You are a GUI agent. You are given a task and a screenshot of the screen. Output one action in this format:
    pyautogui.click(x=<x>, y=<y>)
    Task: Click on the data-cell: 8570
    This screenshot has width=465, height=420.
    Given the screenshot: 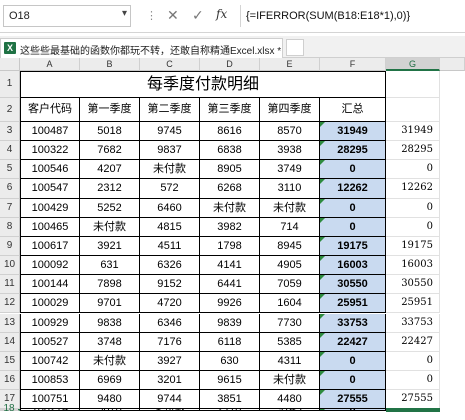 What is the action you would take?
    pyautogui.click(x=290, y=132)
    